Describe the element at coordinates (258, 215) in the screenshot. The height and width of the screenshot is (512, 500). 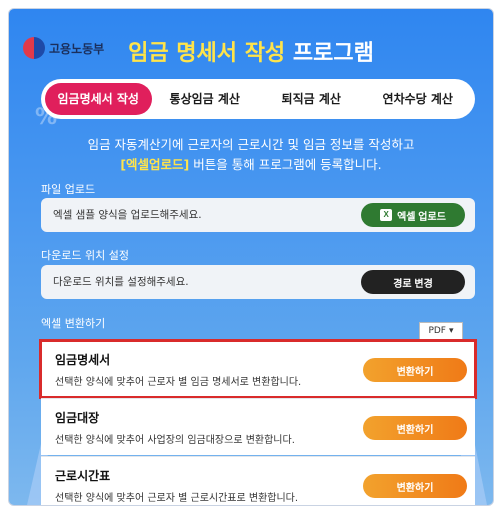
I see `upload-panel: 엑셀 샘플 양식을 업로드해주세요. X 엑셀 업로드` at that location.